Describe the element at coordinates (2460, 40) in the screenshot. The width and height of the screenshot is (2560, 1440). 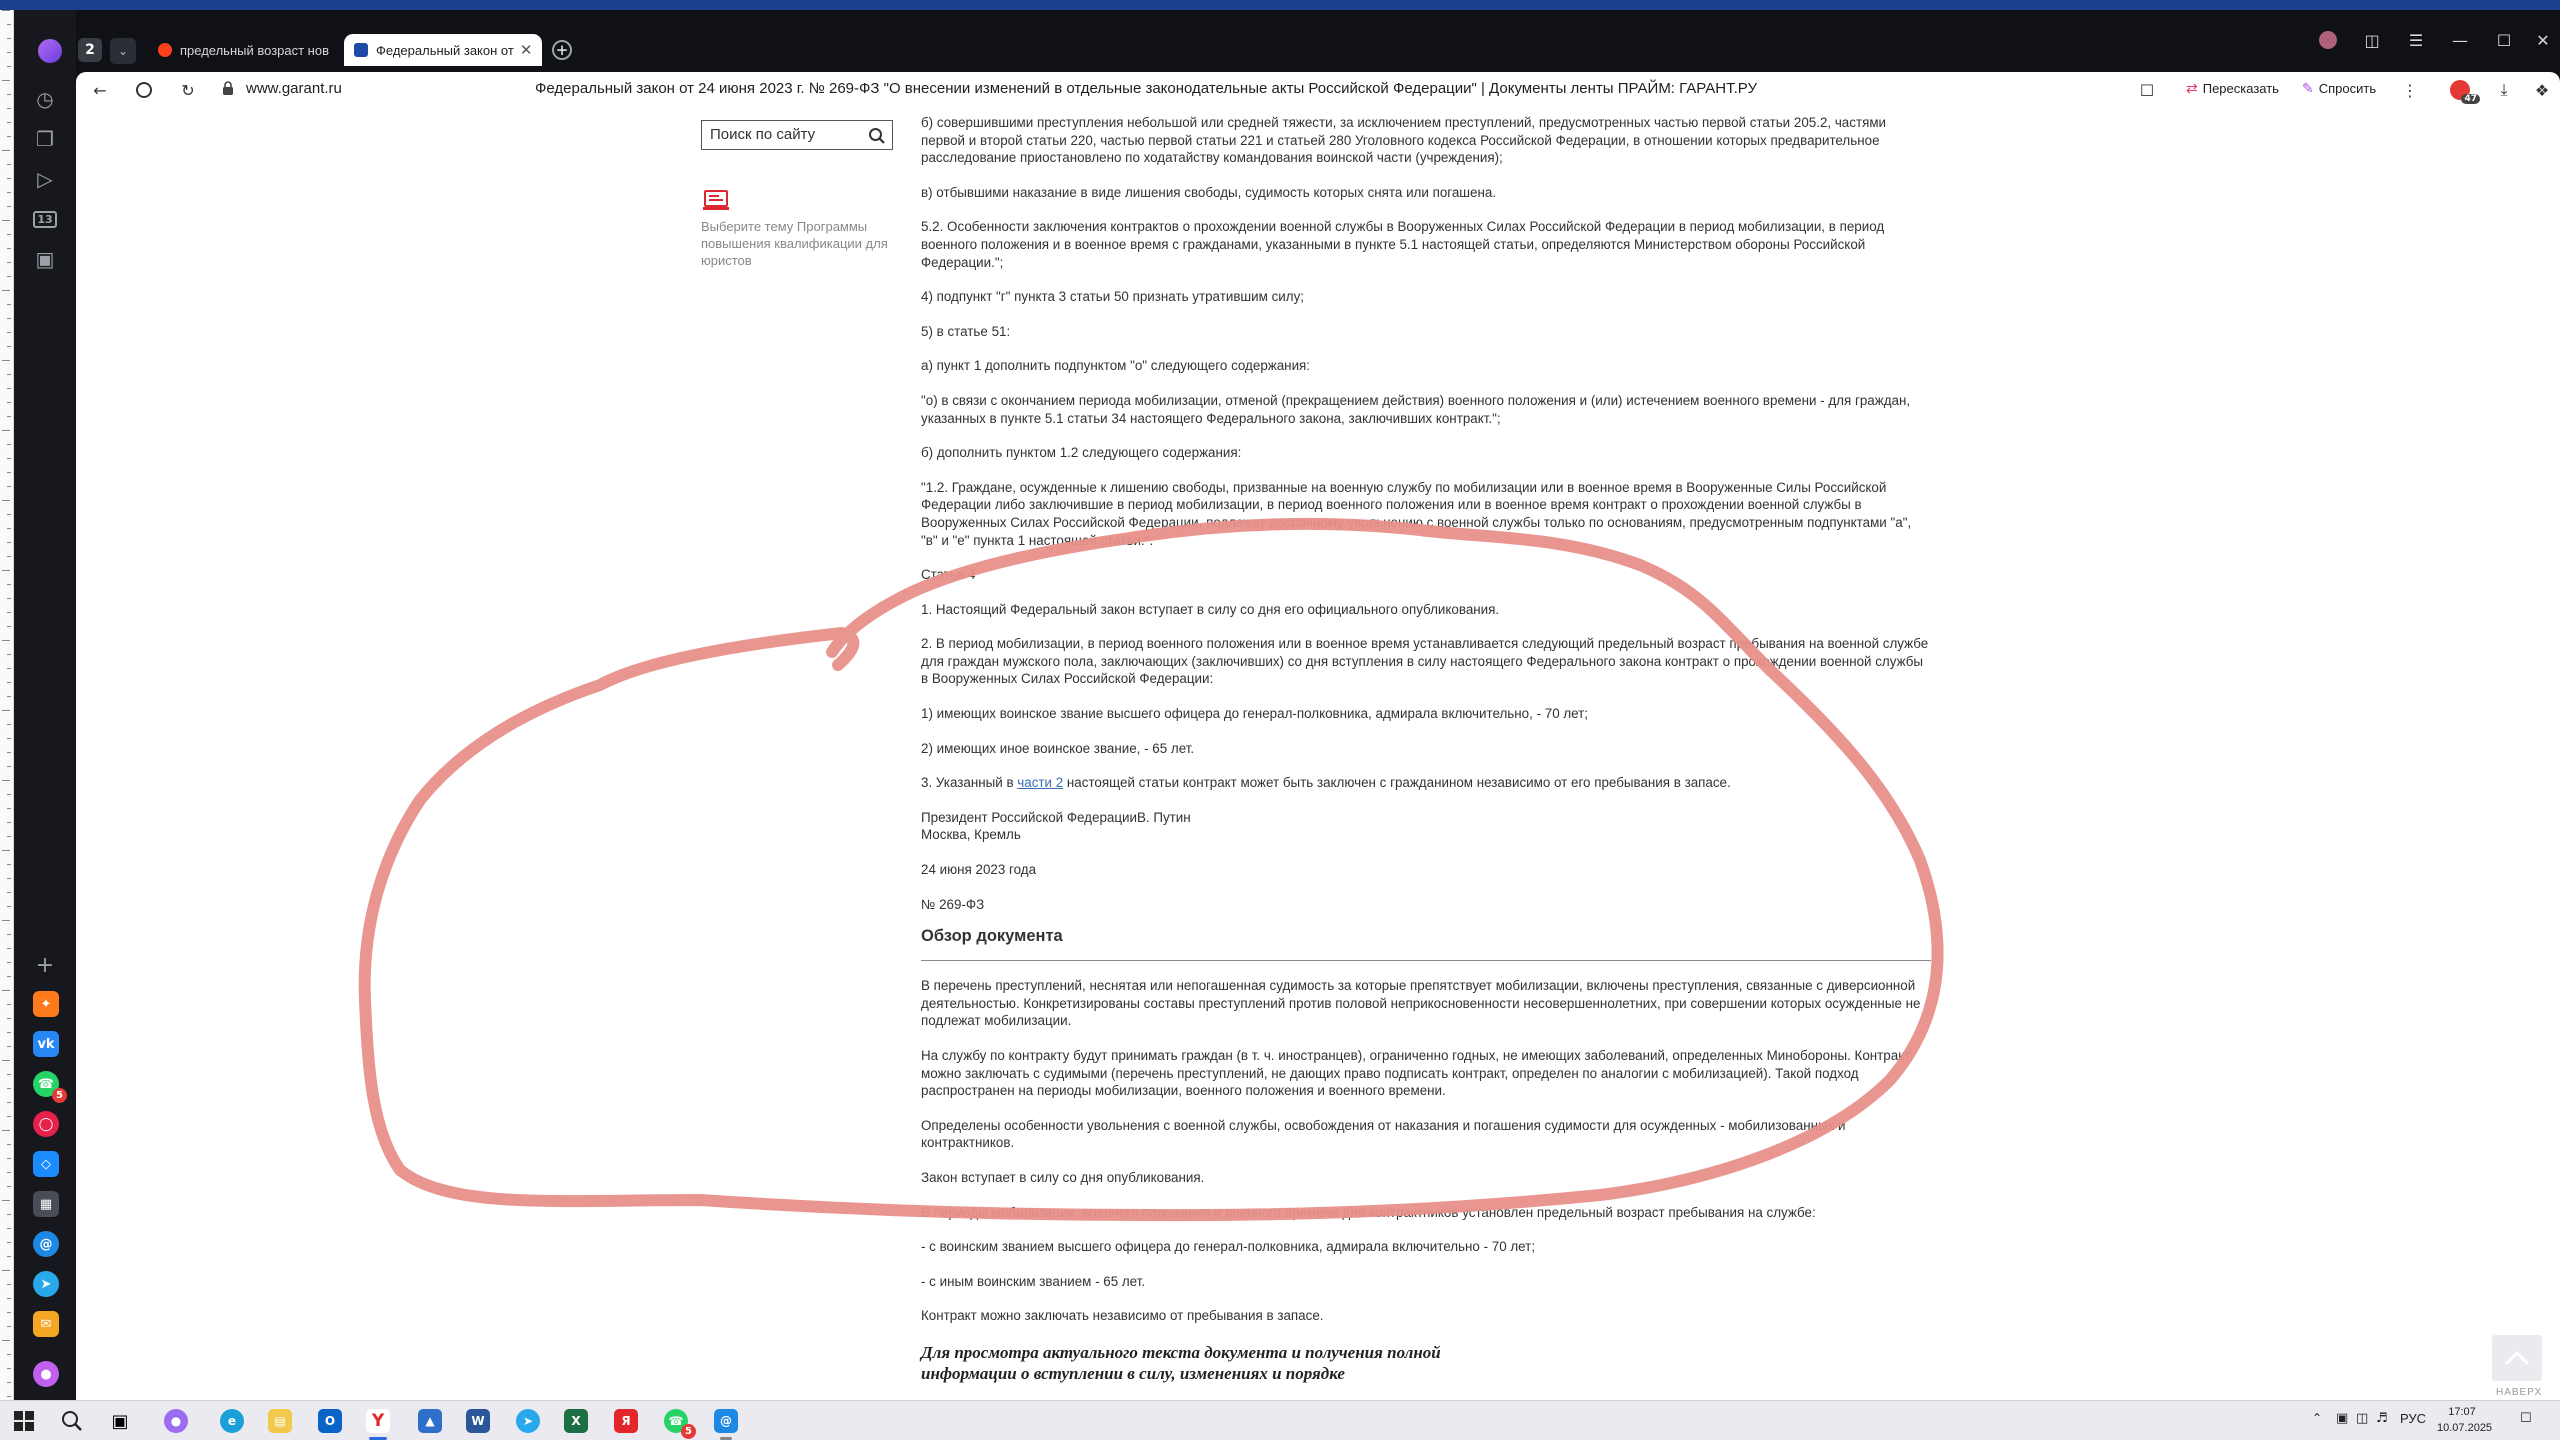
I see `minimize-icon: —` at that location.